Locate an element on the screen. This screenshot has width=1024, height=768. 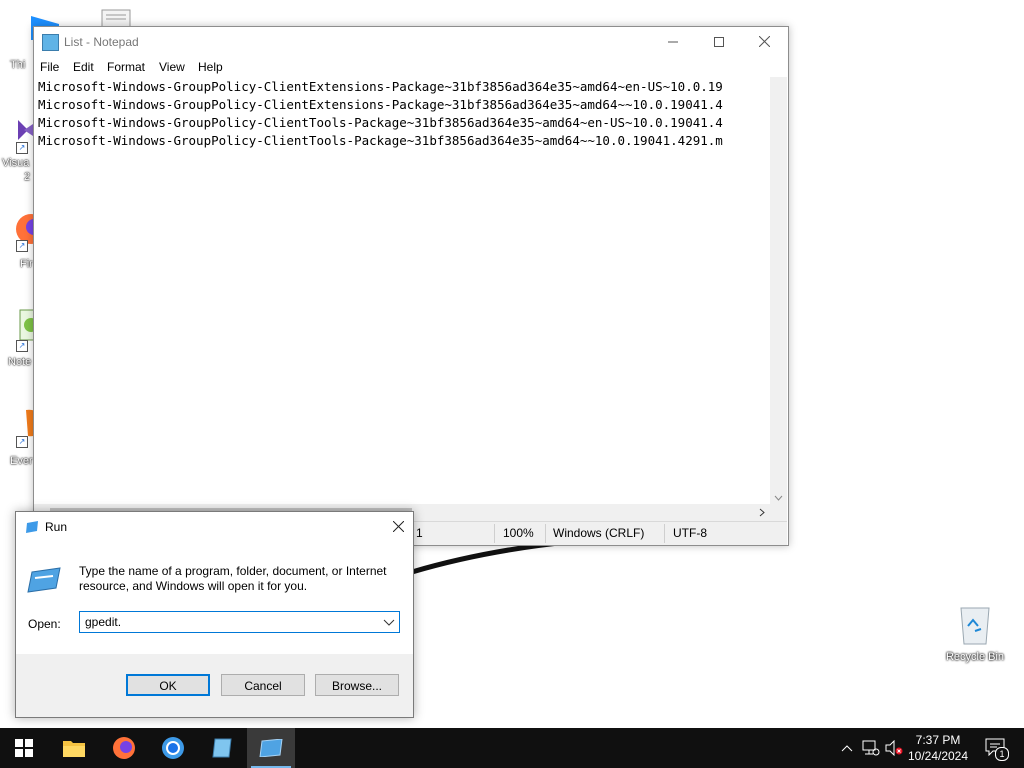
folder-icon is located at coordinates (74, 749).